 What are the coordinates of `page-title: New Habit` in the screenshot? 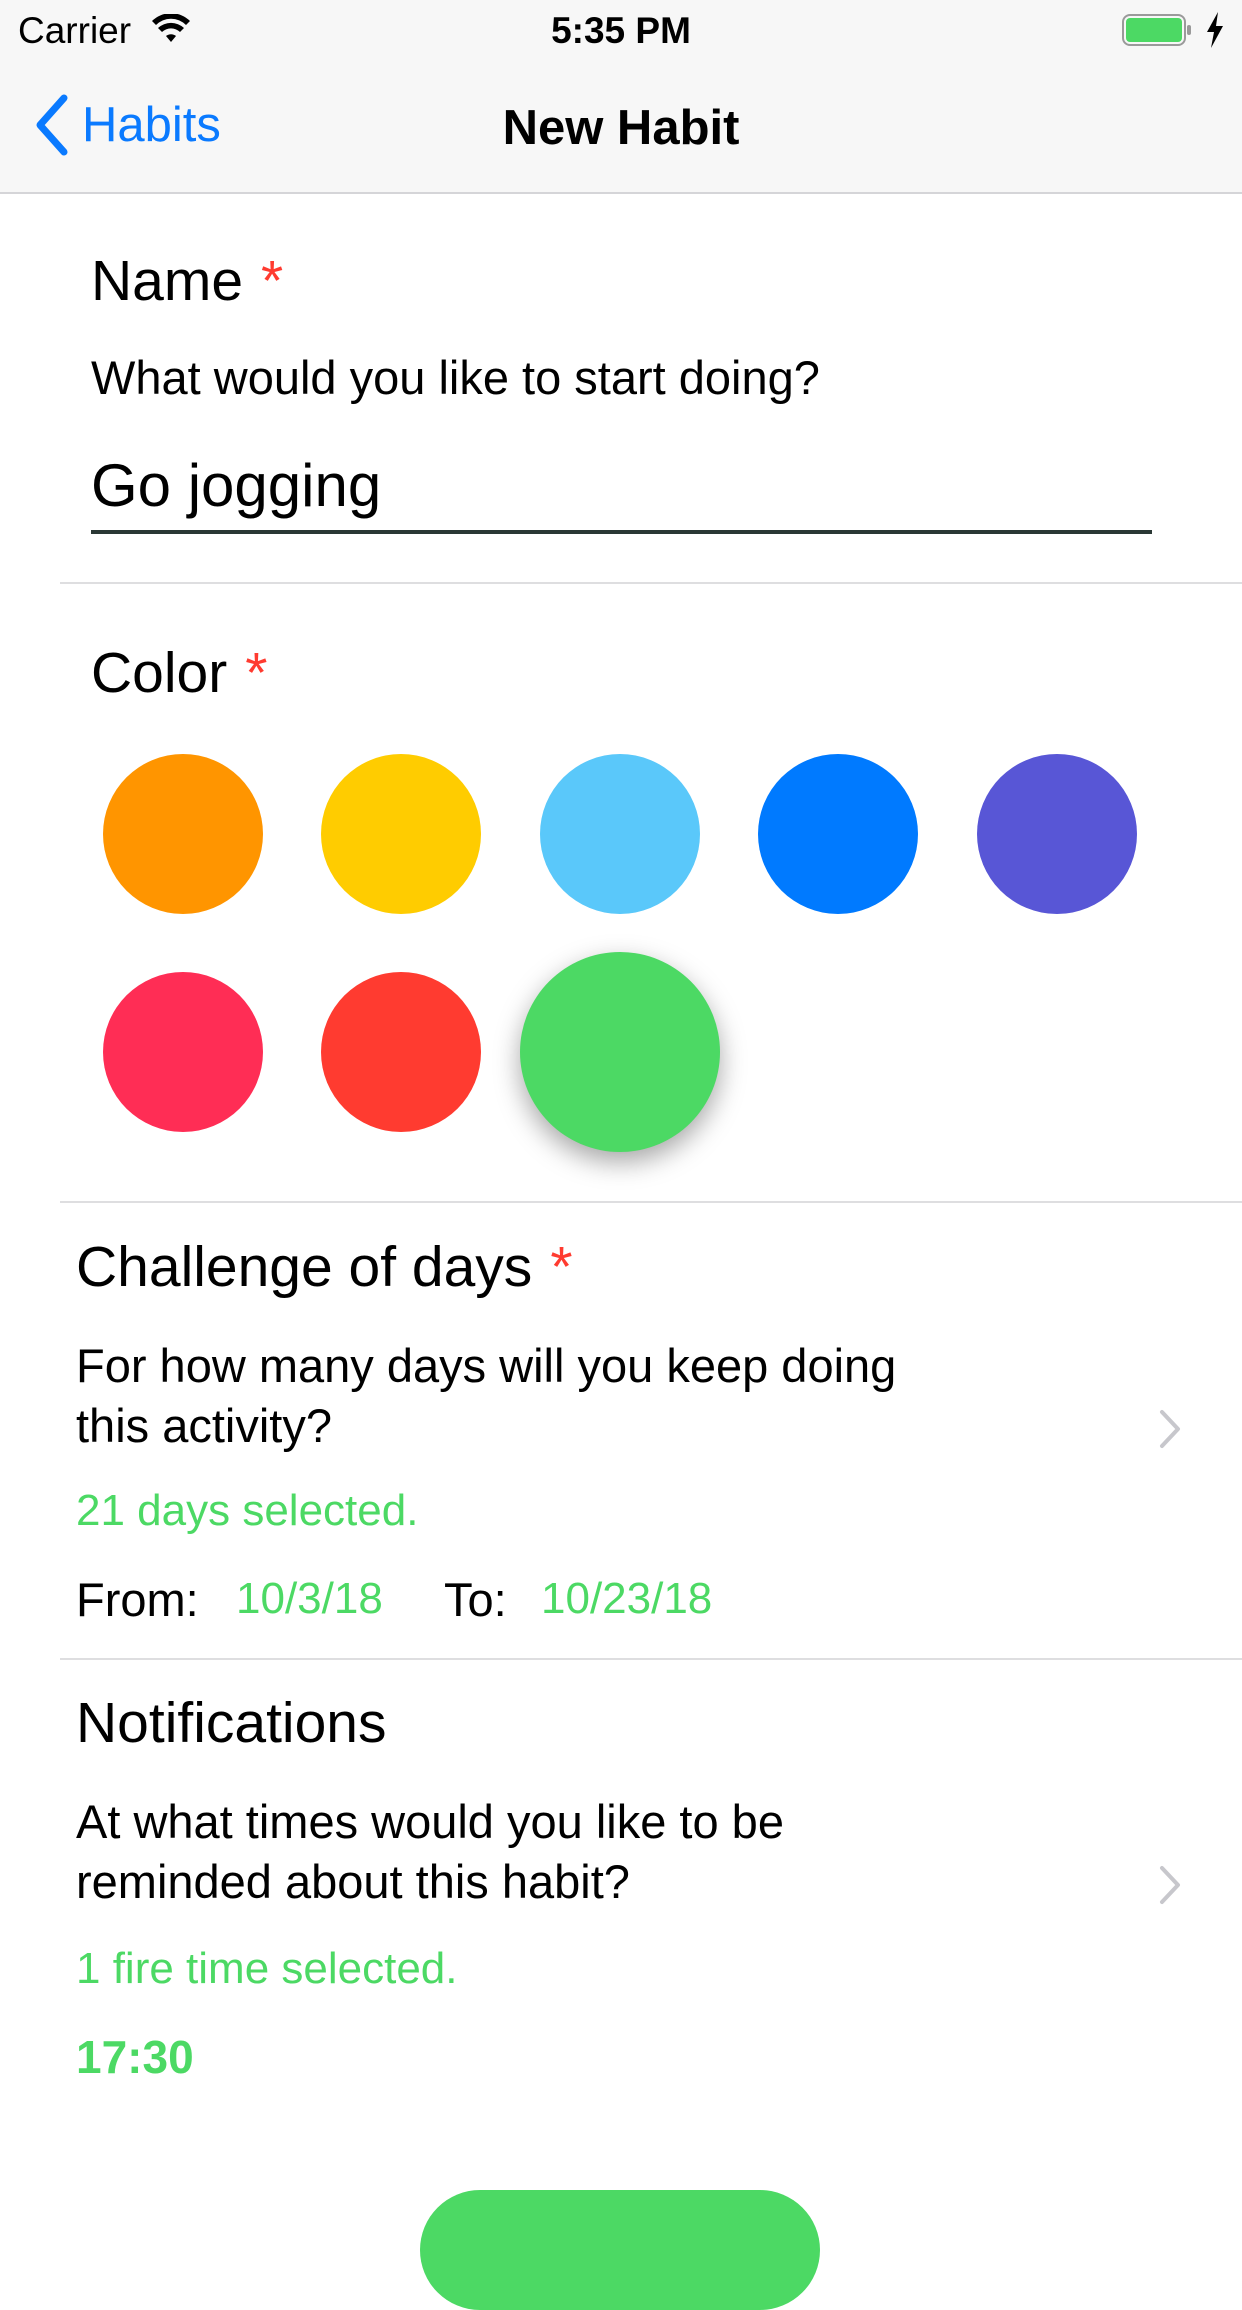 It's located at (621, 128).